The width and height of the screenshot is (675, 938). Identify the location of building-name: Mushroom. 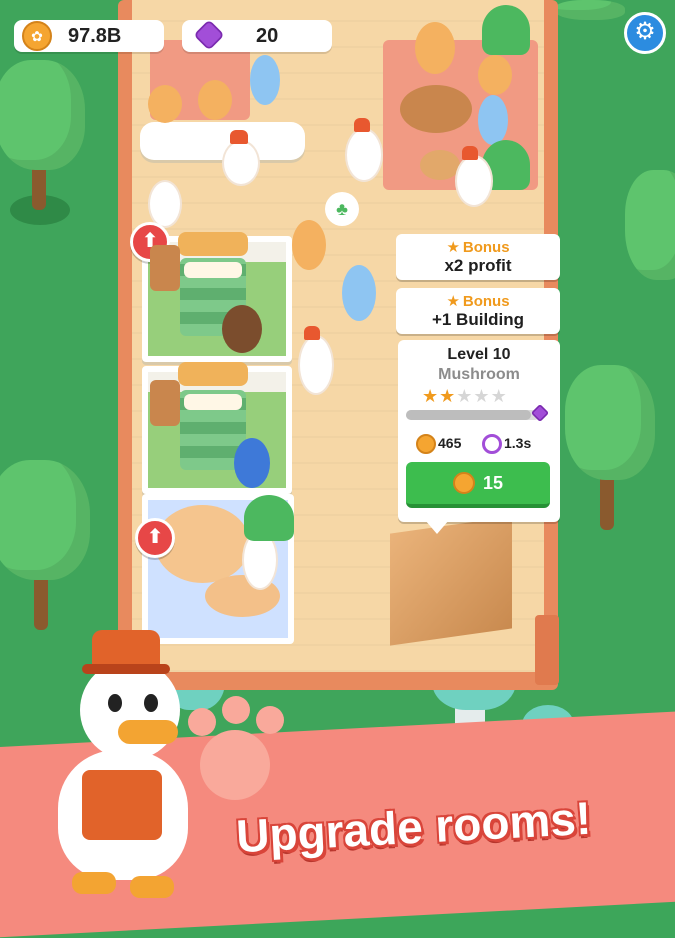
(479, 374).